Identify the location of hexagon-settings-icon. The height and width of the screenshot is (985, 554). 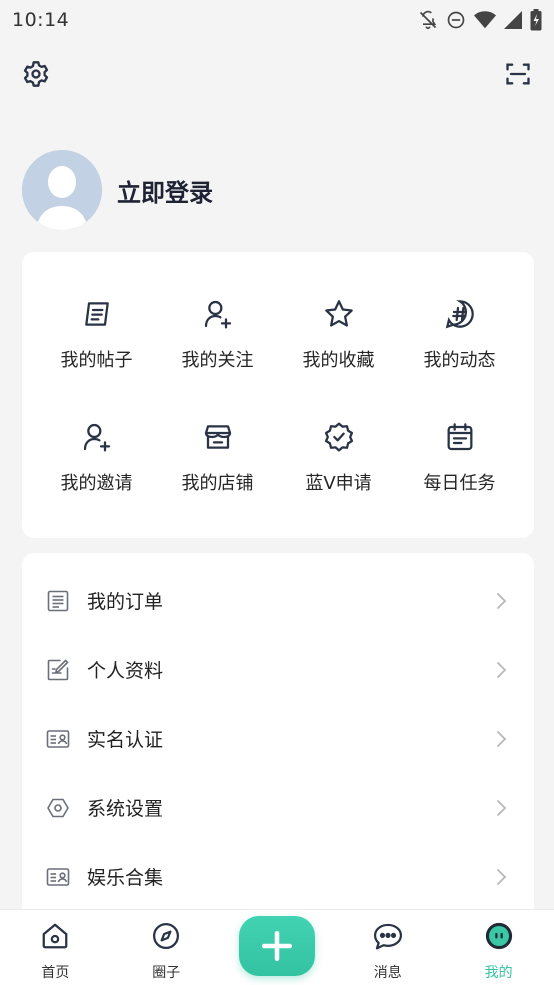
(58, 808).